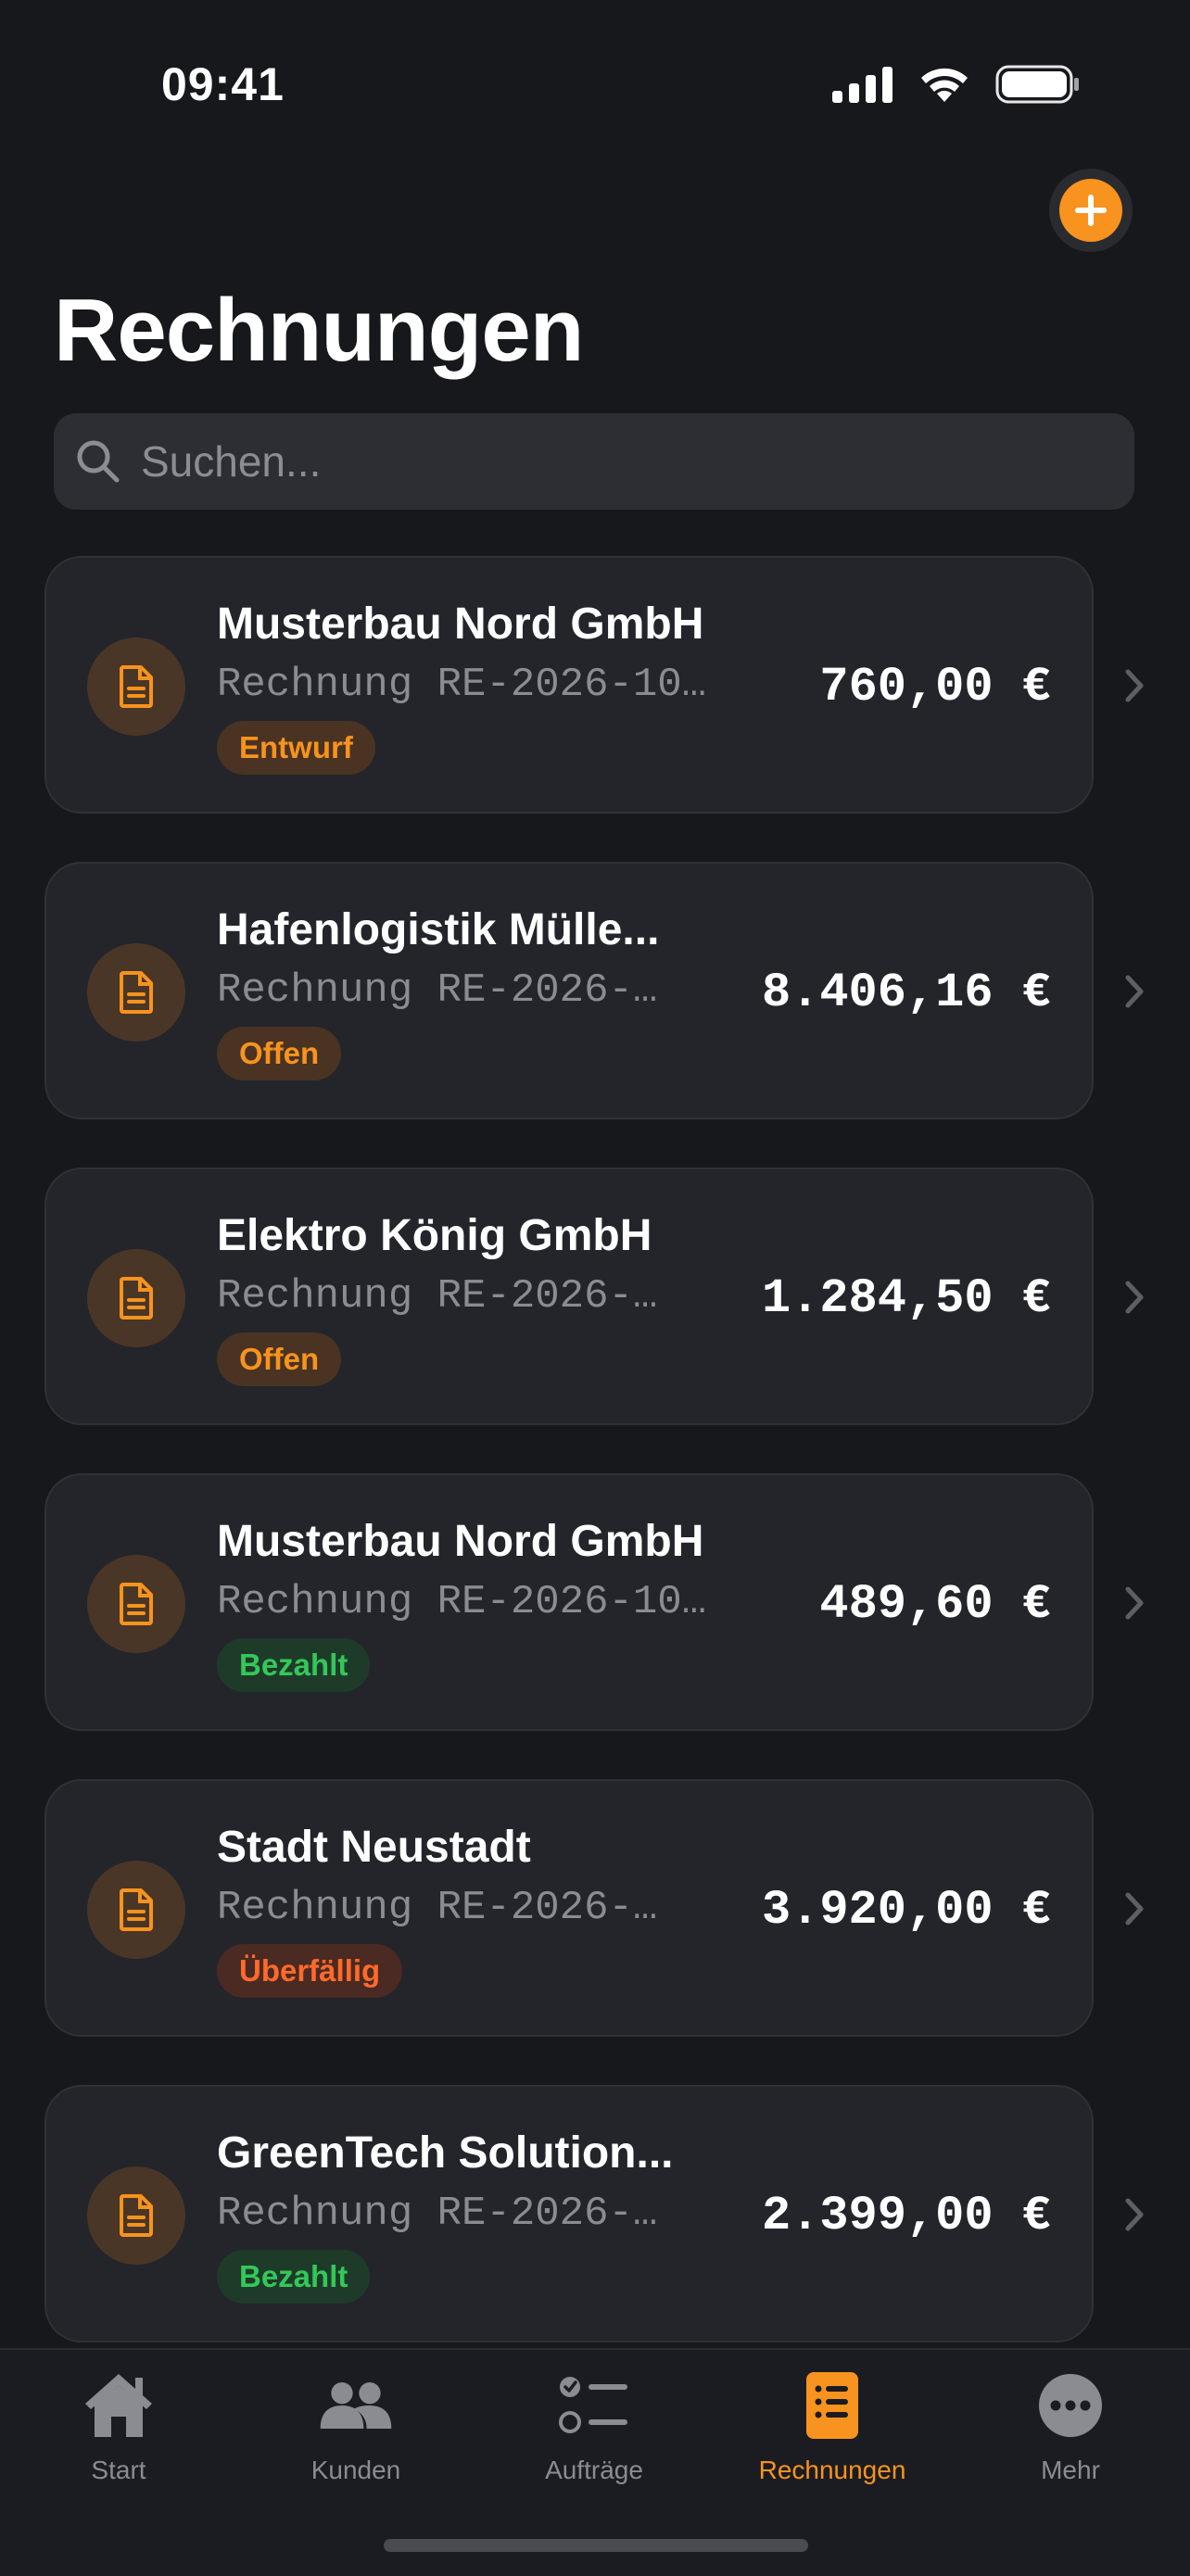 The width and height of the screenshot is (1190, 2576). Describe the element at coordinates (1070, 2470) in the screenshot. I see `tab-label: Mehr` at that location.